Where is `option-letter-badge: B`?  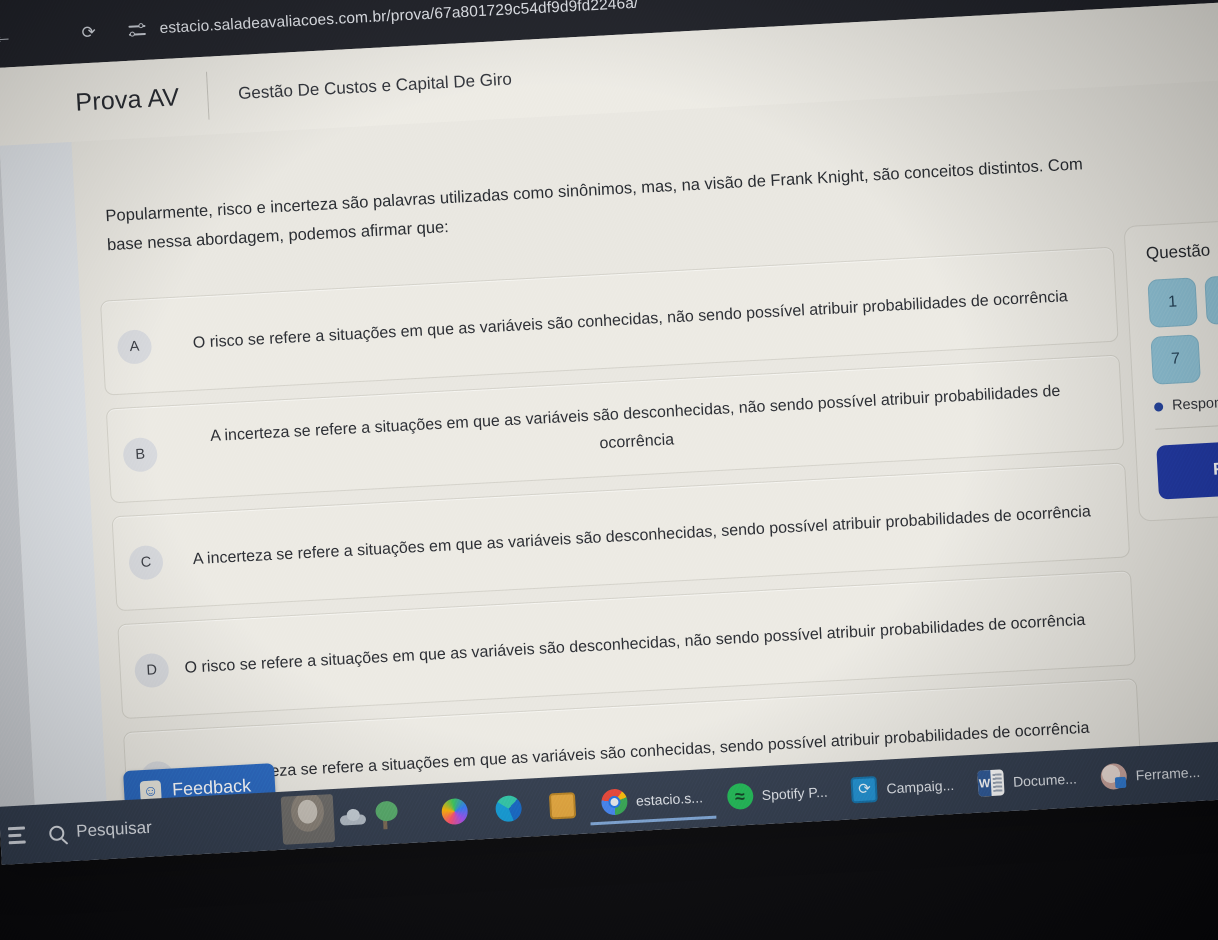
option-letter-badge: B is located at coordinates (140, 454).